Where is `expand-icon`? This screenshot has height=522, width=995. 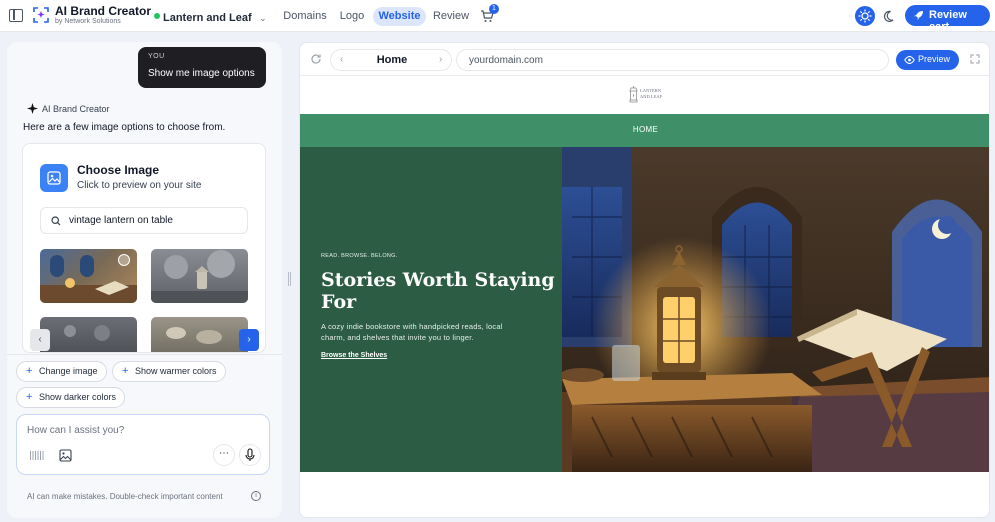 expand-icon is located at coordinates (975, 59).